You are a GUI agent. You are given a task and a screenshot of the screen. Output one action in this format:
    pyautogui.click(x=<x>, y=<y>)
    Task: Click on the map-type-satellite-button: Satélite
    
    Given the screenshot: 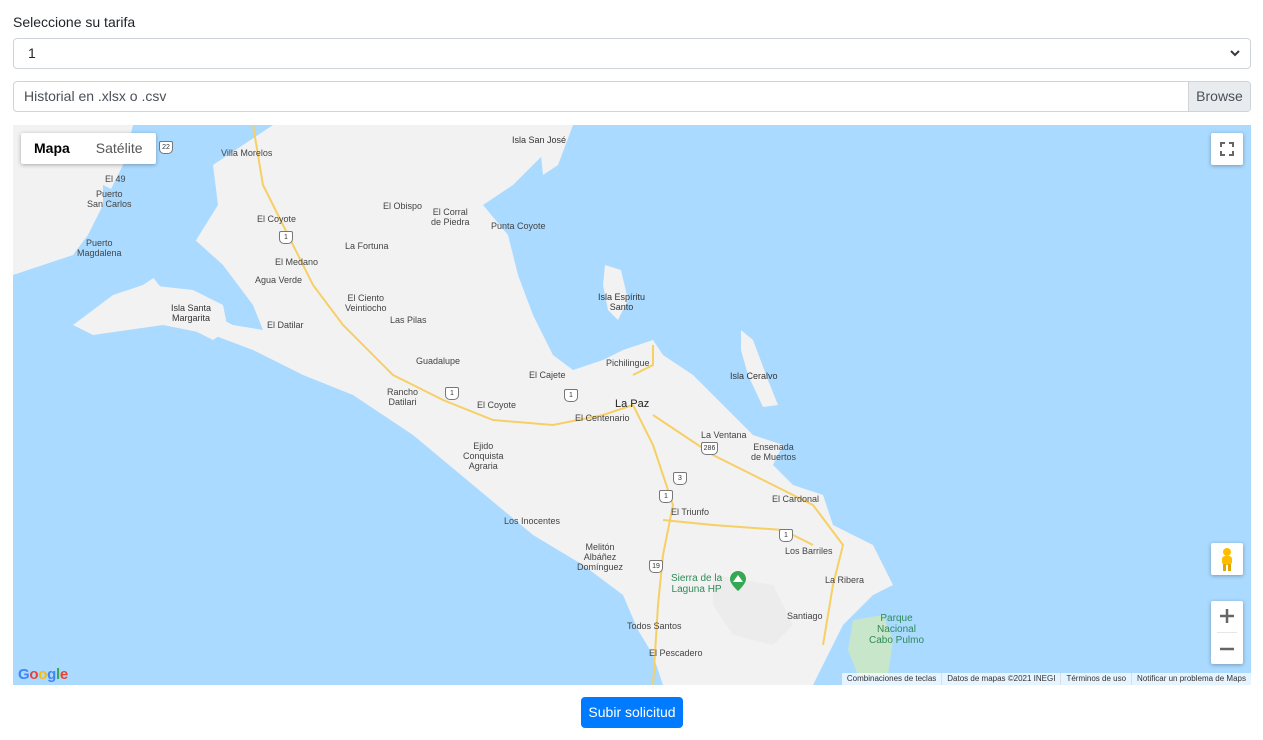 What is the action you would take?
    pyautogui.click(x=119, y=148)
    